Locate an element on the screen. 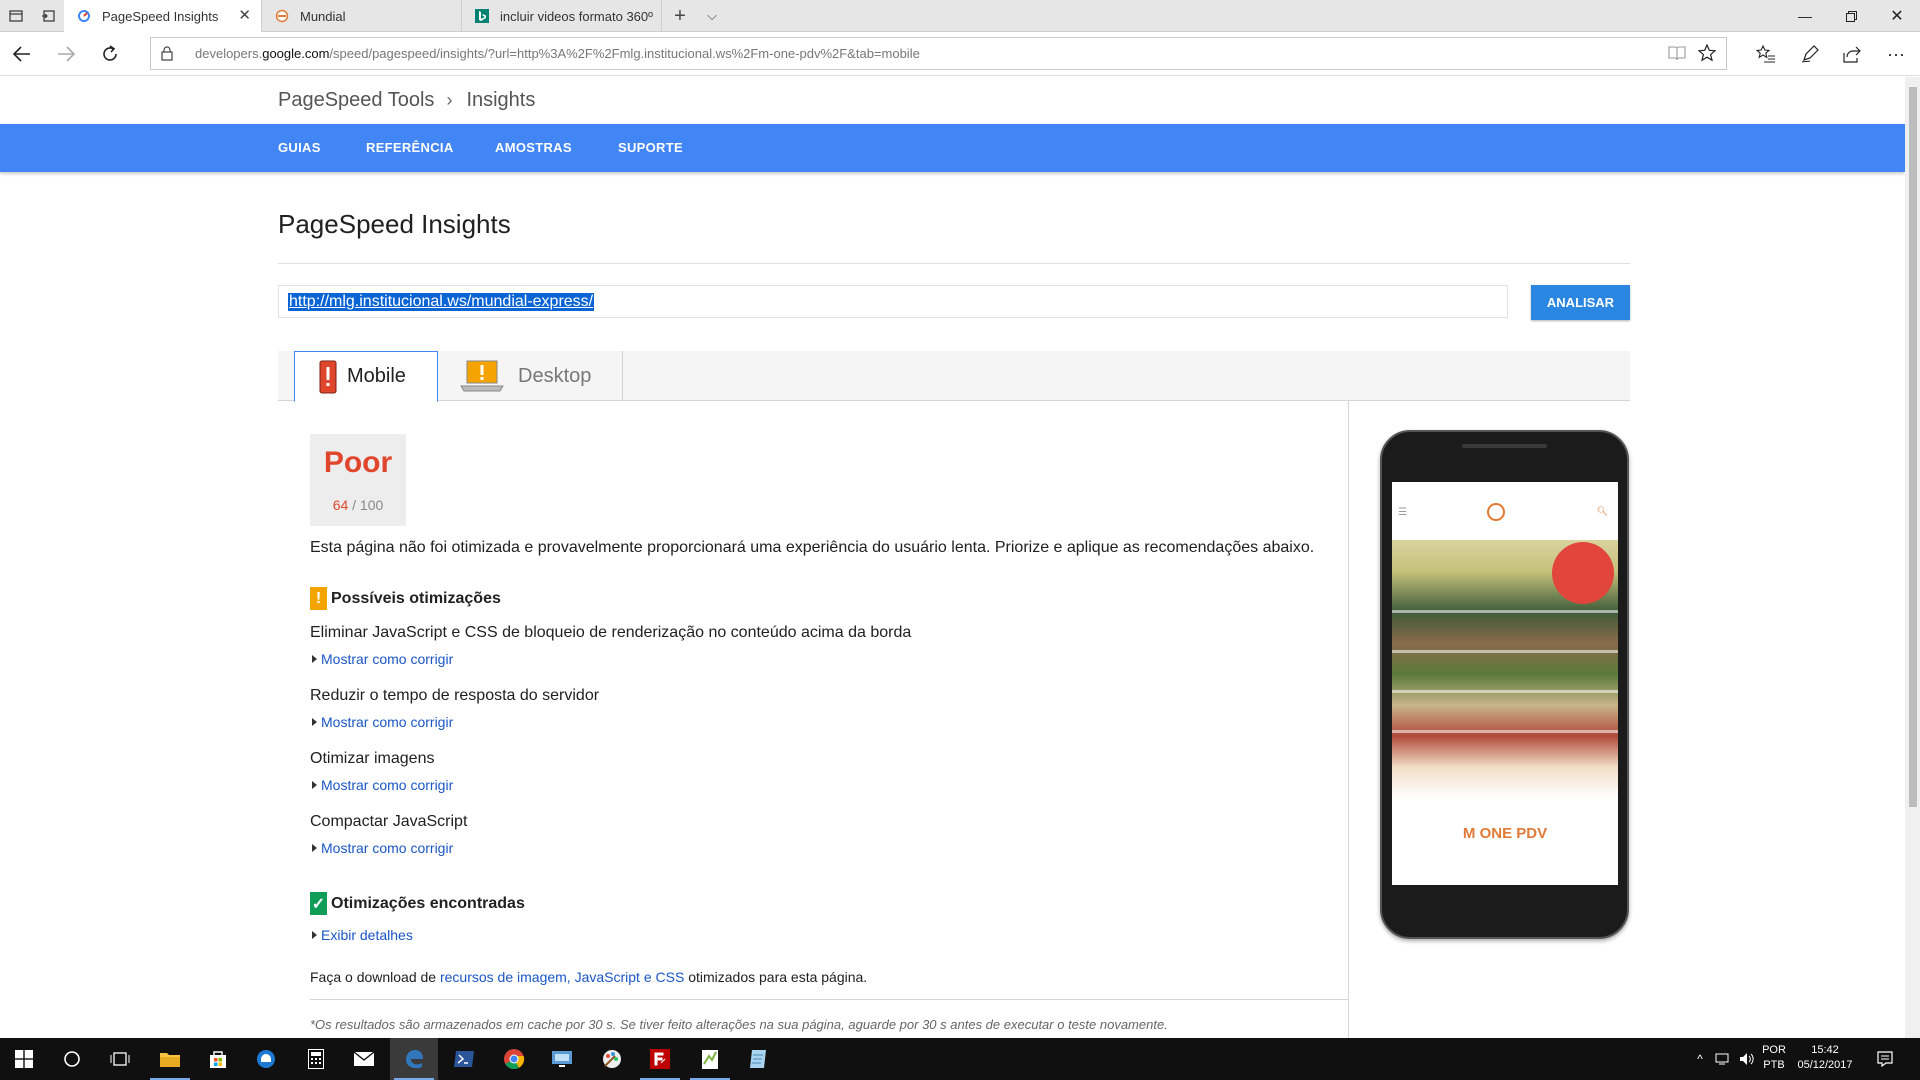  system-clock: 15:42 05/12/2017 is located at coordinates (1825, 1058).